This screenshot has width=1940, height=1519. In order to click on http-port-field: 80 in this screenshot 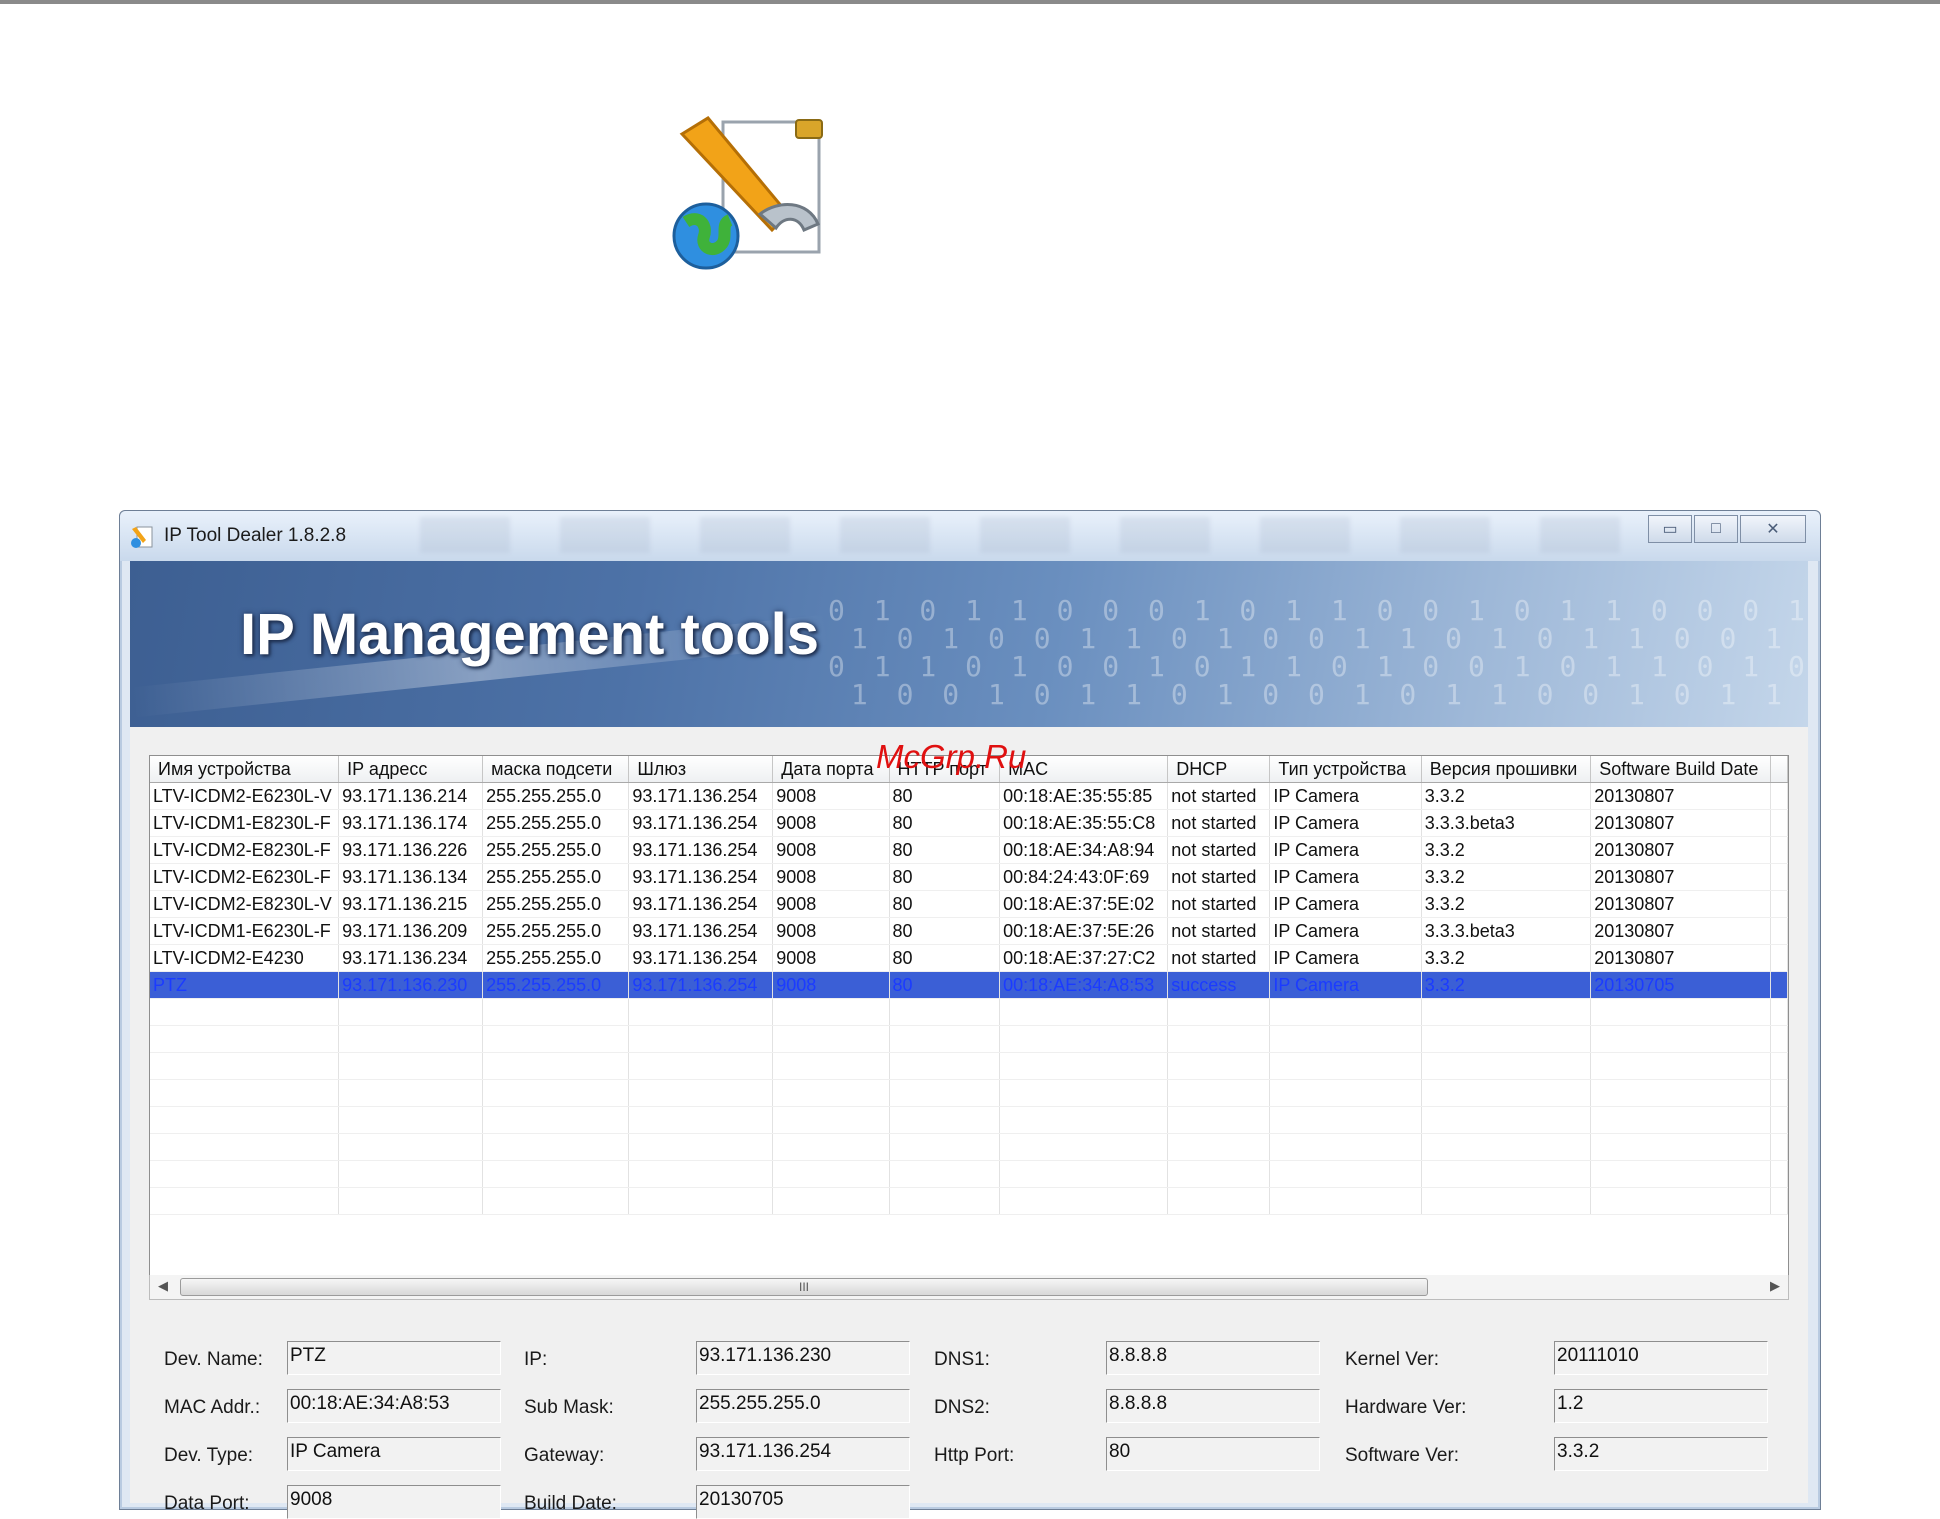, I will do `click(1213, 1454)`.